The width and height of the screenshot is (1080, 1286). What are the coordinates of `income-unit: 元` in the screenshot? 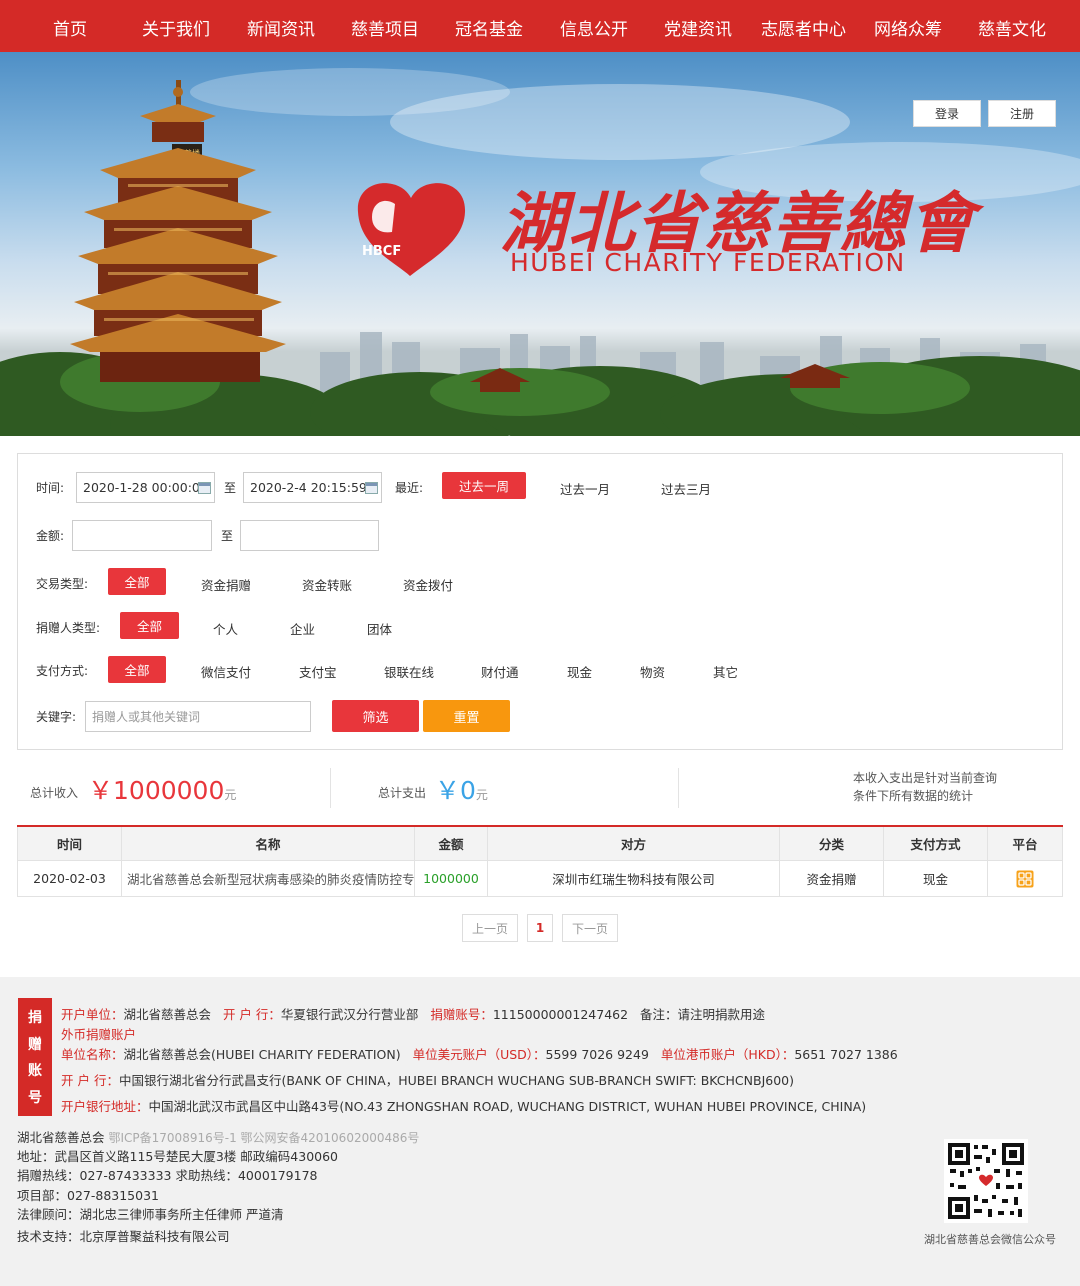 It's located at (230, 795).